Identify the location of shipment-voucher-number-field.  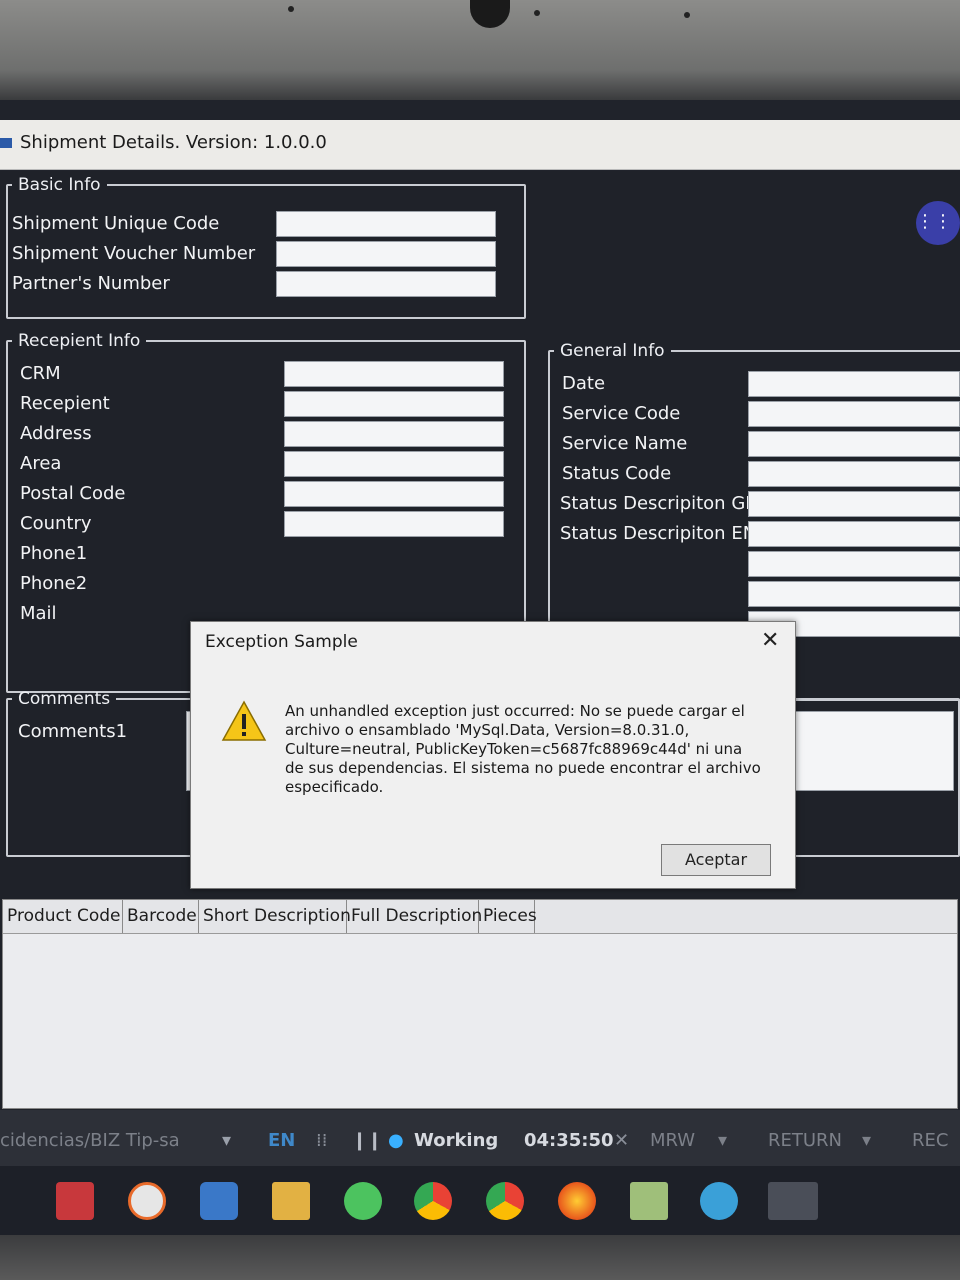
(386, 254).